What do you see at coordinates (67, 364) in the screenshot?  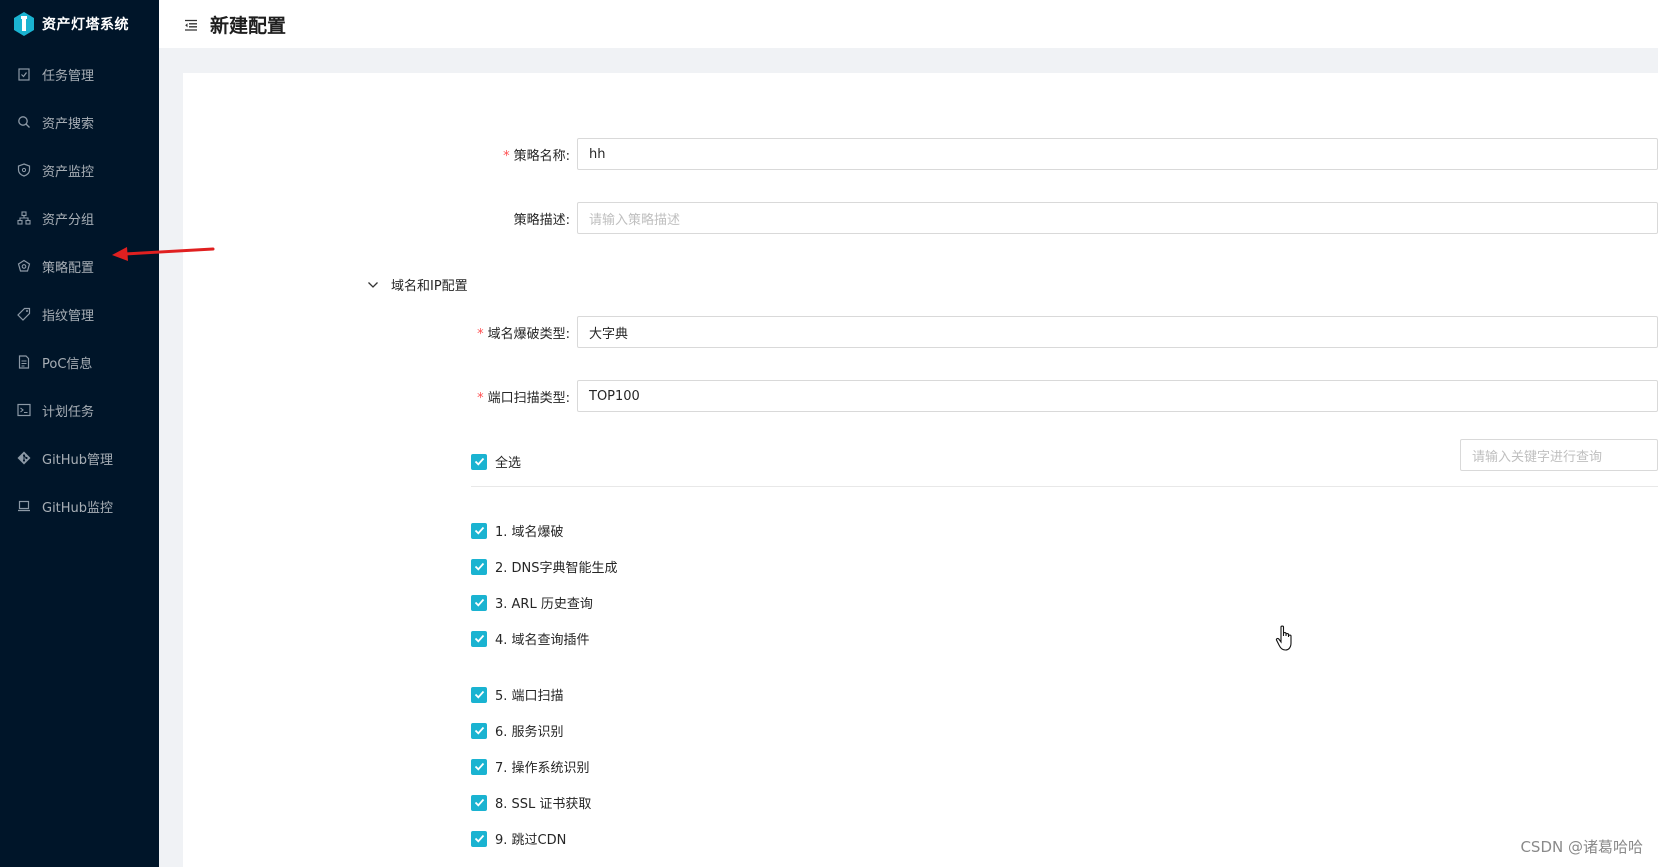 I see `sidebar-item-label: PoC信息` at bounding box center [67, 364].